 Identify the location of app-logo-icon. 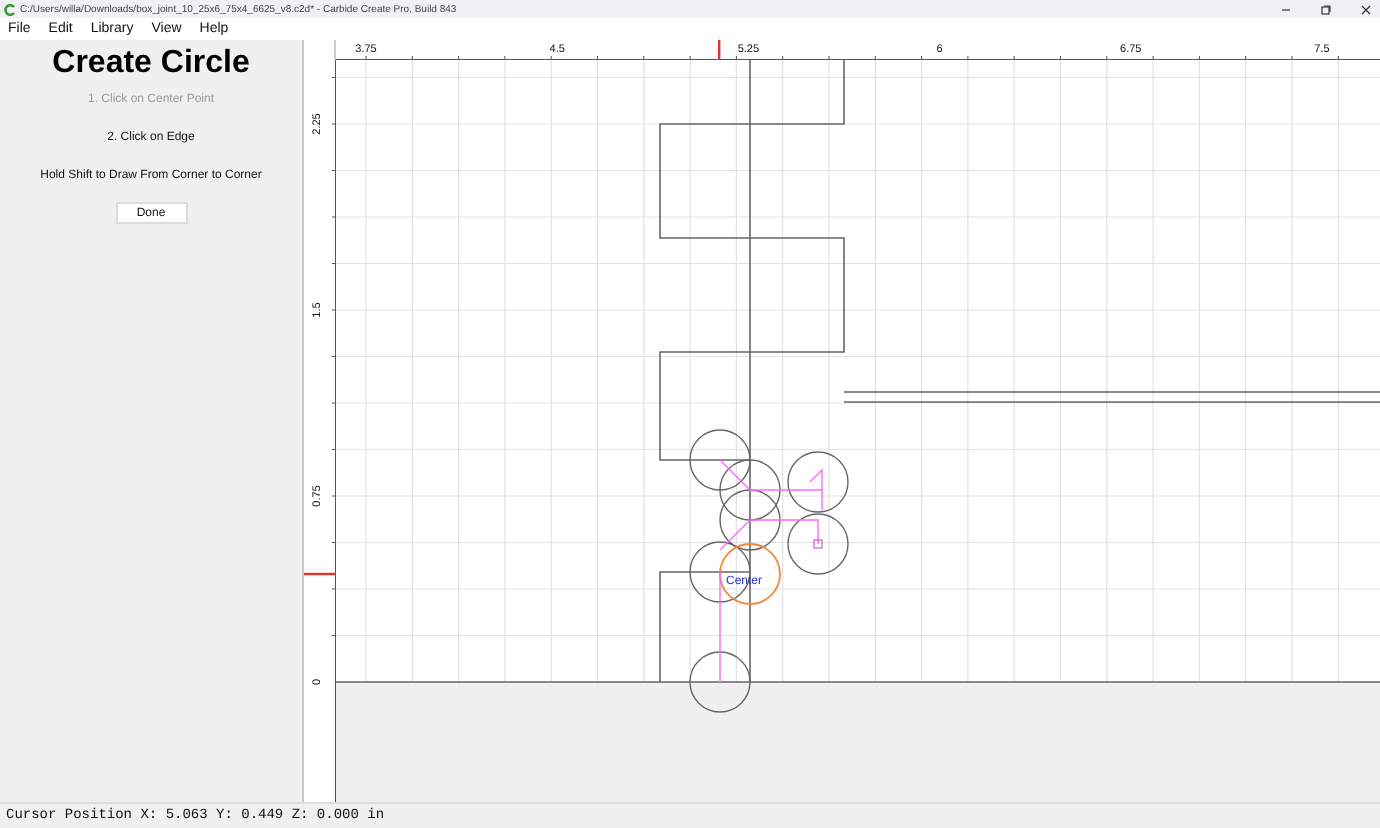
(10, 9).